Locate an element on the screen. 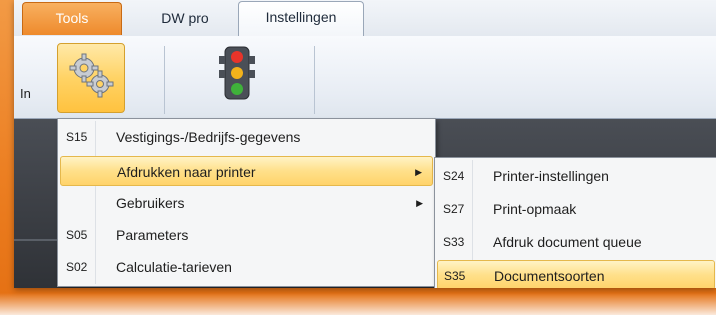 The width and height of the screenshot is (716, 315). tab-dw-pro: DW pro is located at coordinates (185, 19).